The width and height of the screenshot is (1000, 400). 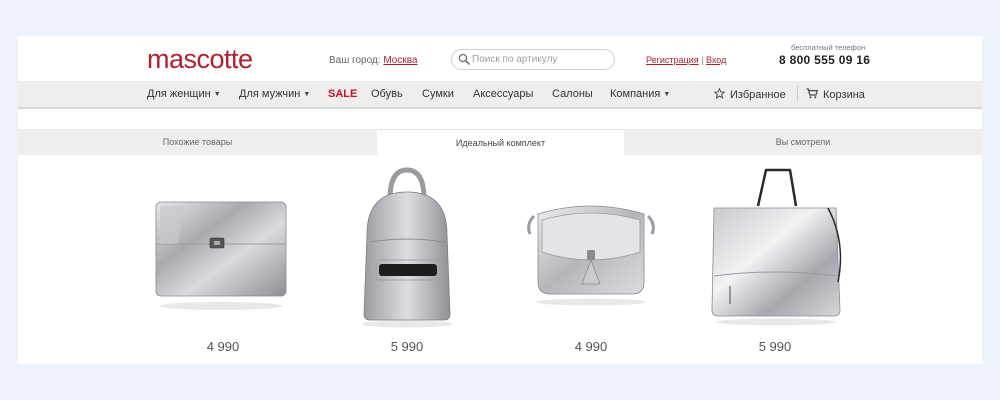 I want to click on nav-item-shoes: Обувь, so click(x=387, y=94).